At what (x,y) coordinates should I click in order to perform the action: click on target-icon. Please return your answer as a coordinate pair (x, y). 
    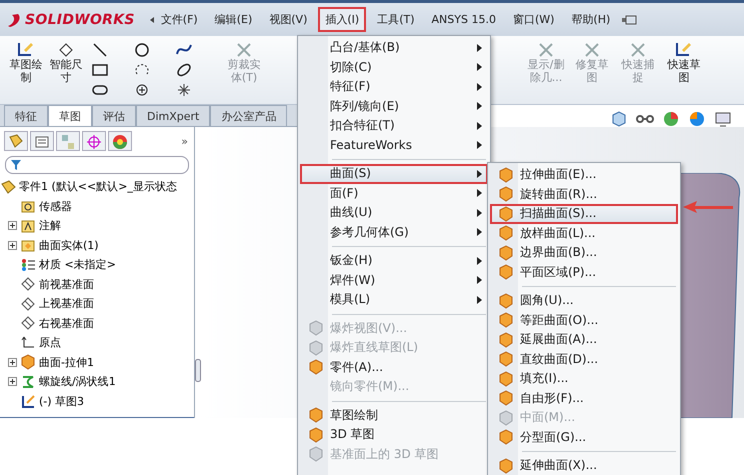
    Looking at the image, I should click on (94, 142).